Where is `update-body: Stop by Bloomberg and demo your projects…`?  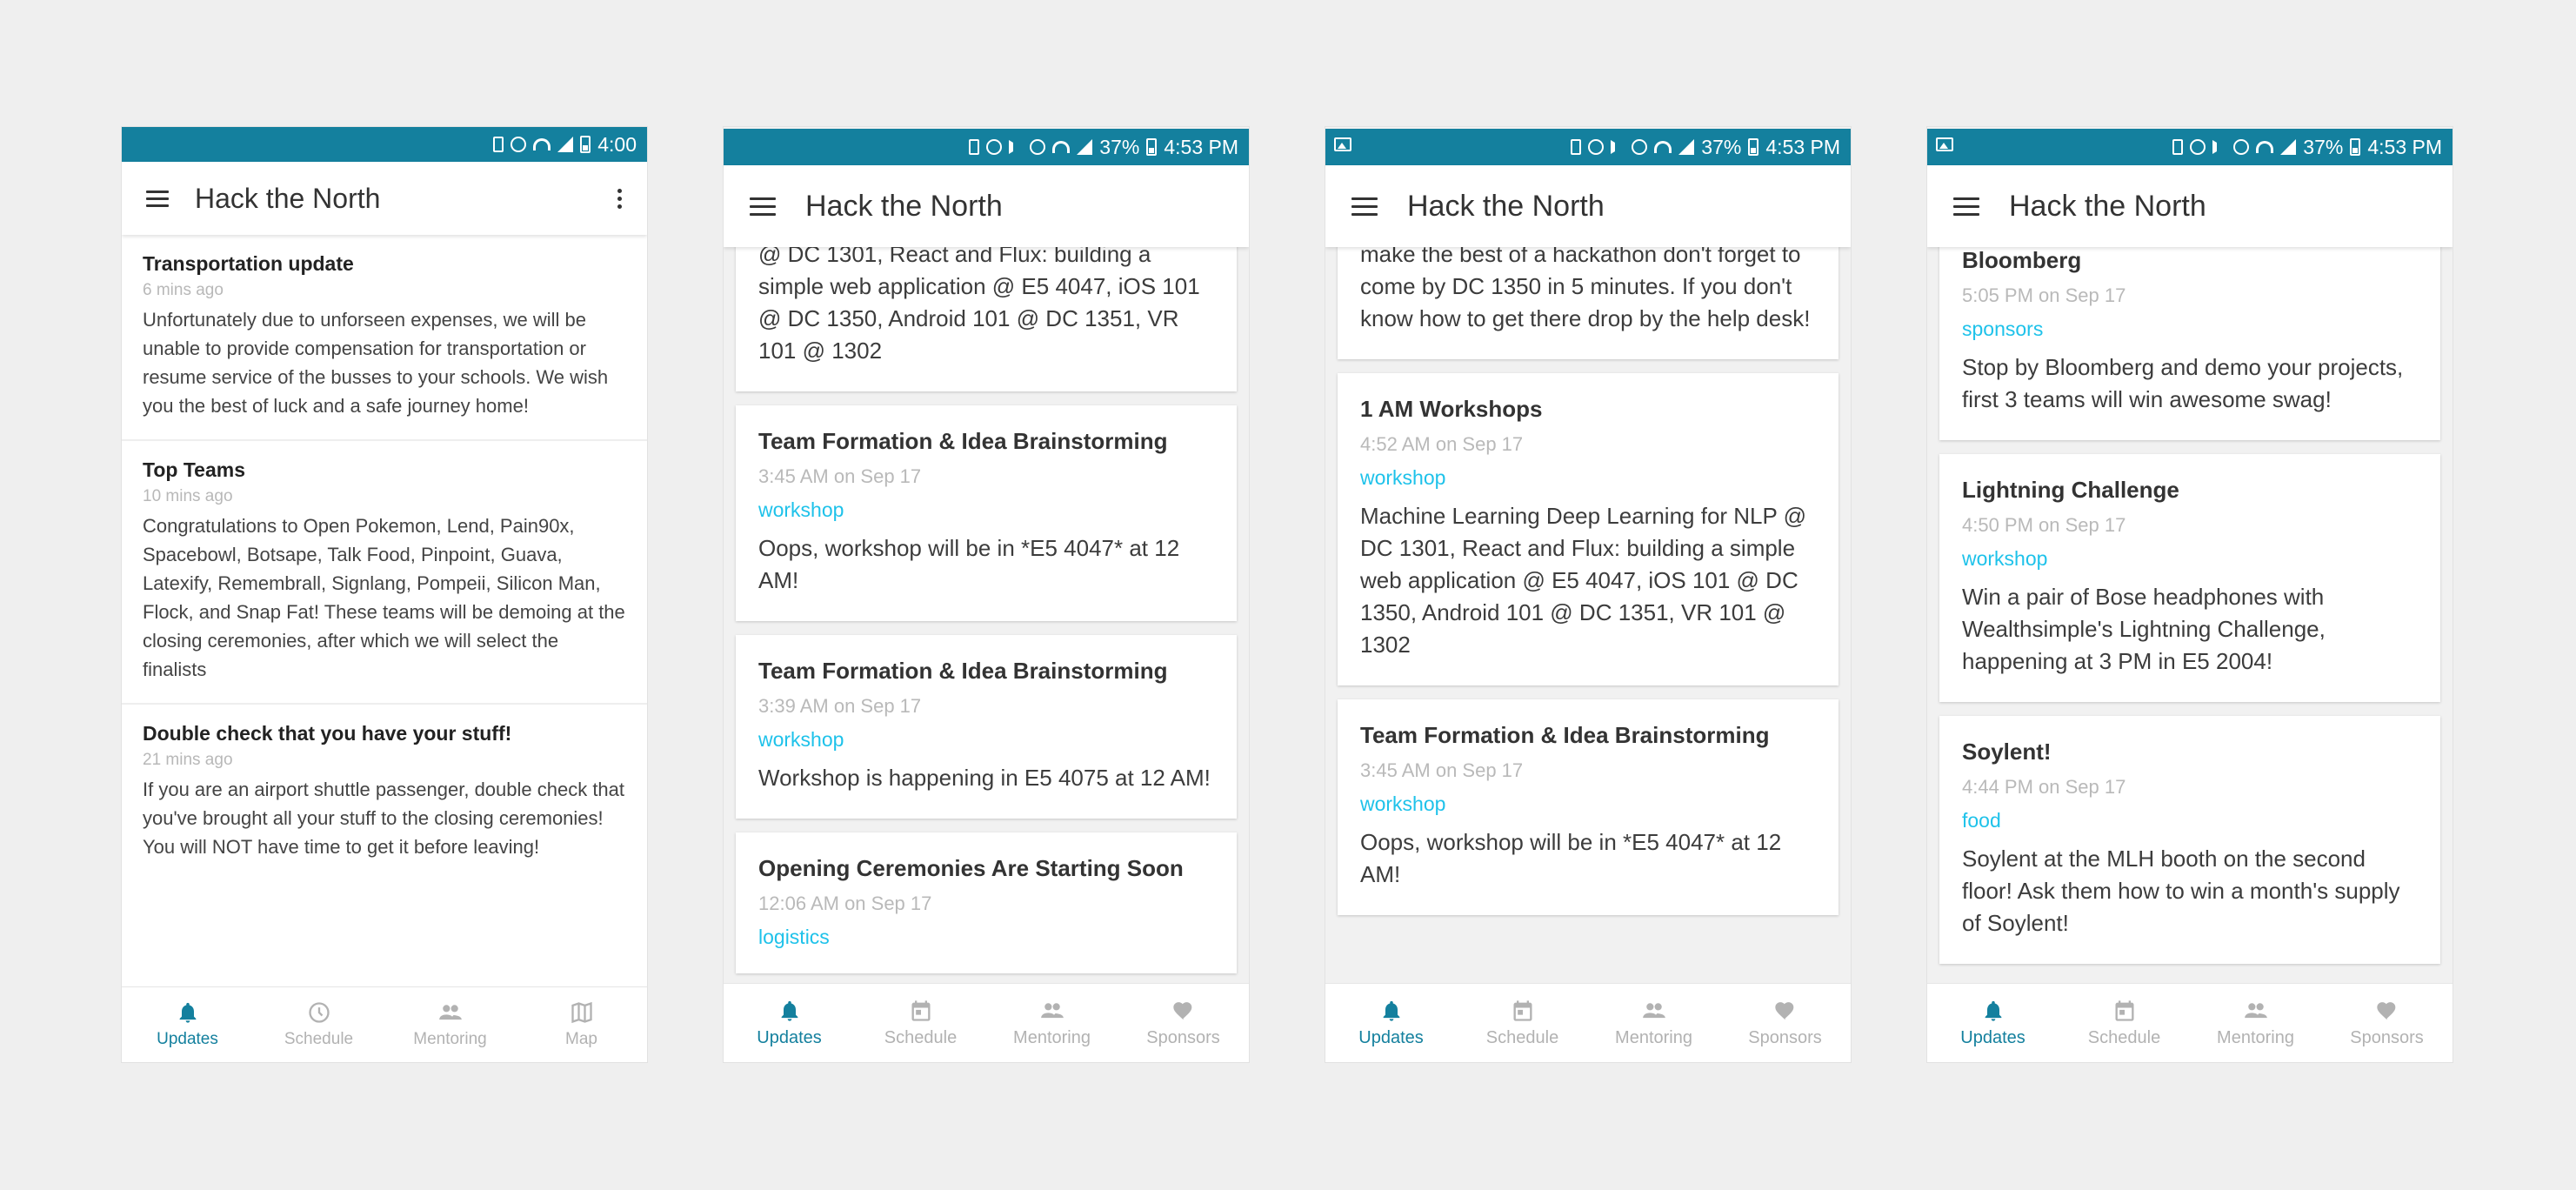
update-body: Stop by Bloomberg and demo your projects… is located at coordinates (2183, 383).